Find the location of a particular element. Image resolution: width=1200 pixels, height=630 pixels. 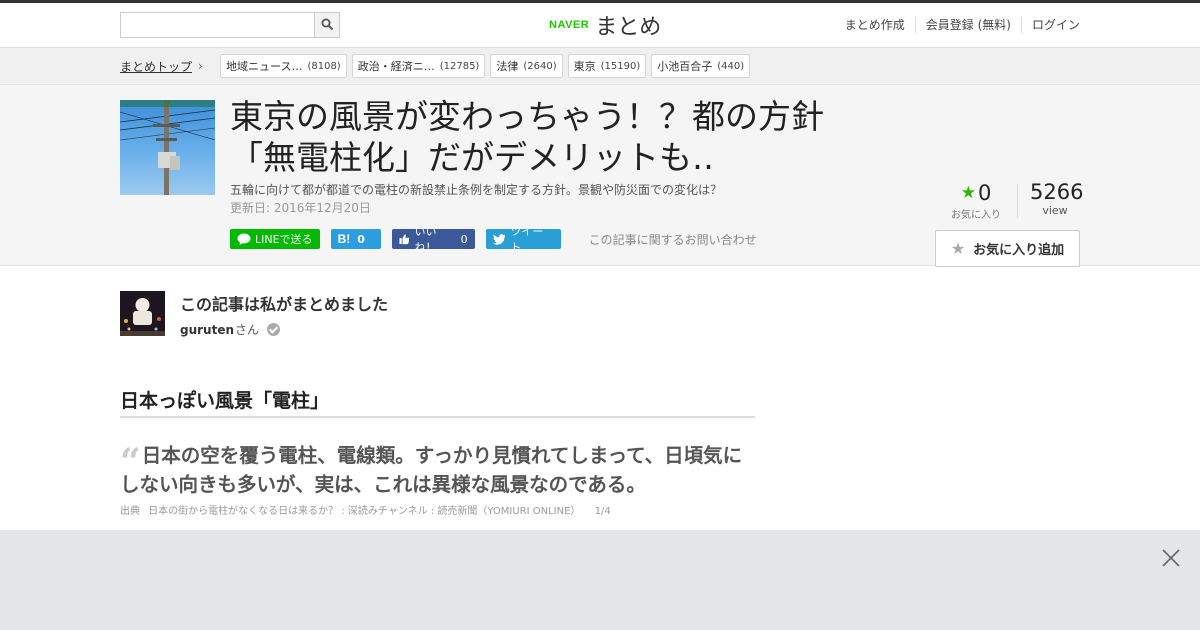

section-heading: 日本っぽい風景「電柱」 is located at coordinates (437, 402).